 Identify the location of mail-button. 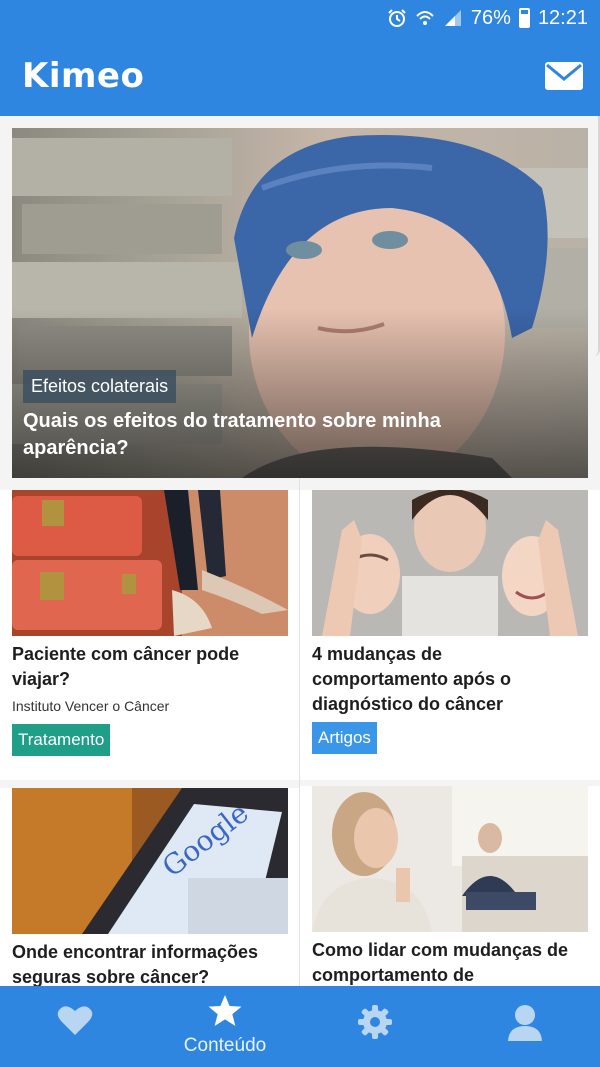
(564, 76).